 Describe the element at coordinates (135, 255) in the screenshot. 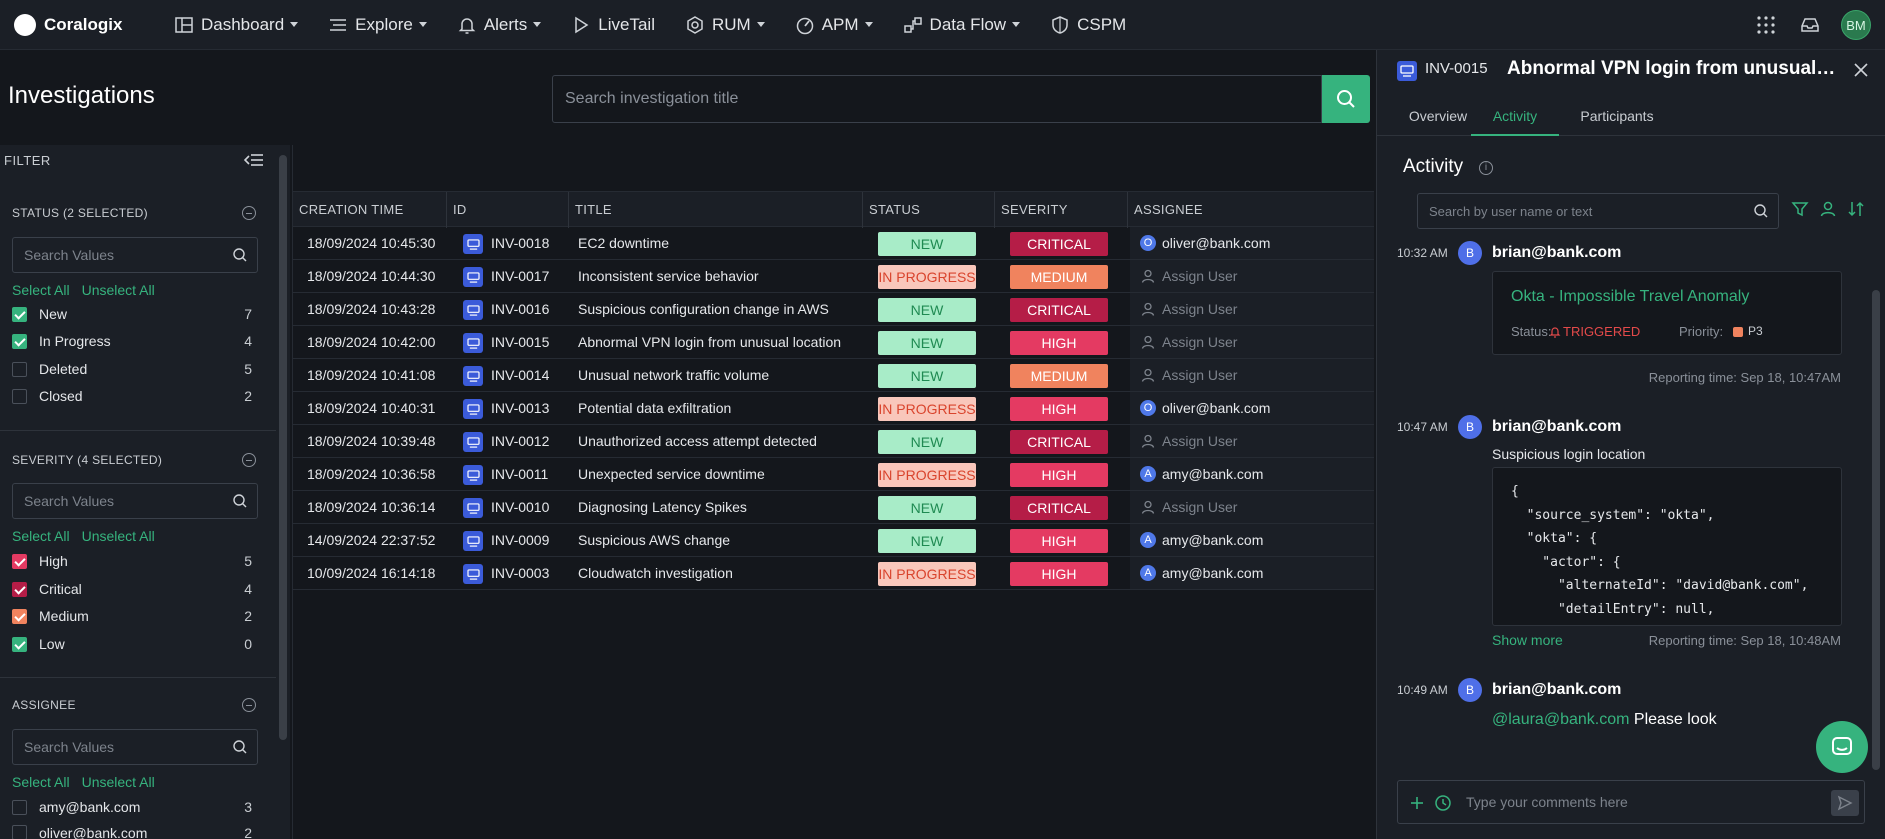

I see `status-search-input` at that location.